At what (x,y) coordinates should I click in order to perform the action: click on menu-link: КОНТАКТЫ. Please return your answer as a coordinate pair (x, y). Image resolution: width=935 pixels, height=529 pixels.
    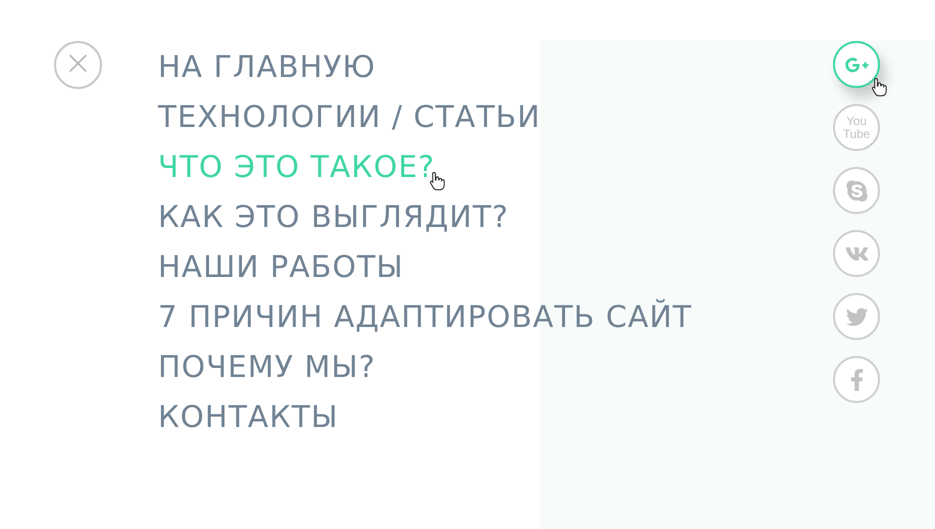
    Looking at the image, I should click on (248, 418).